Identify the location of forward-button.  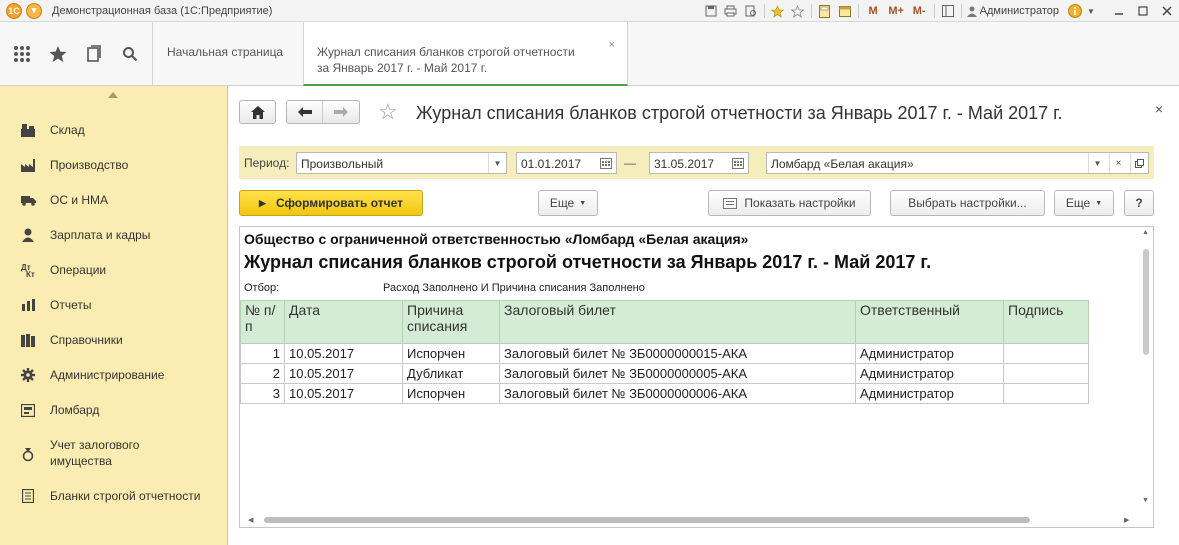
(341, 112).